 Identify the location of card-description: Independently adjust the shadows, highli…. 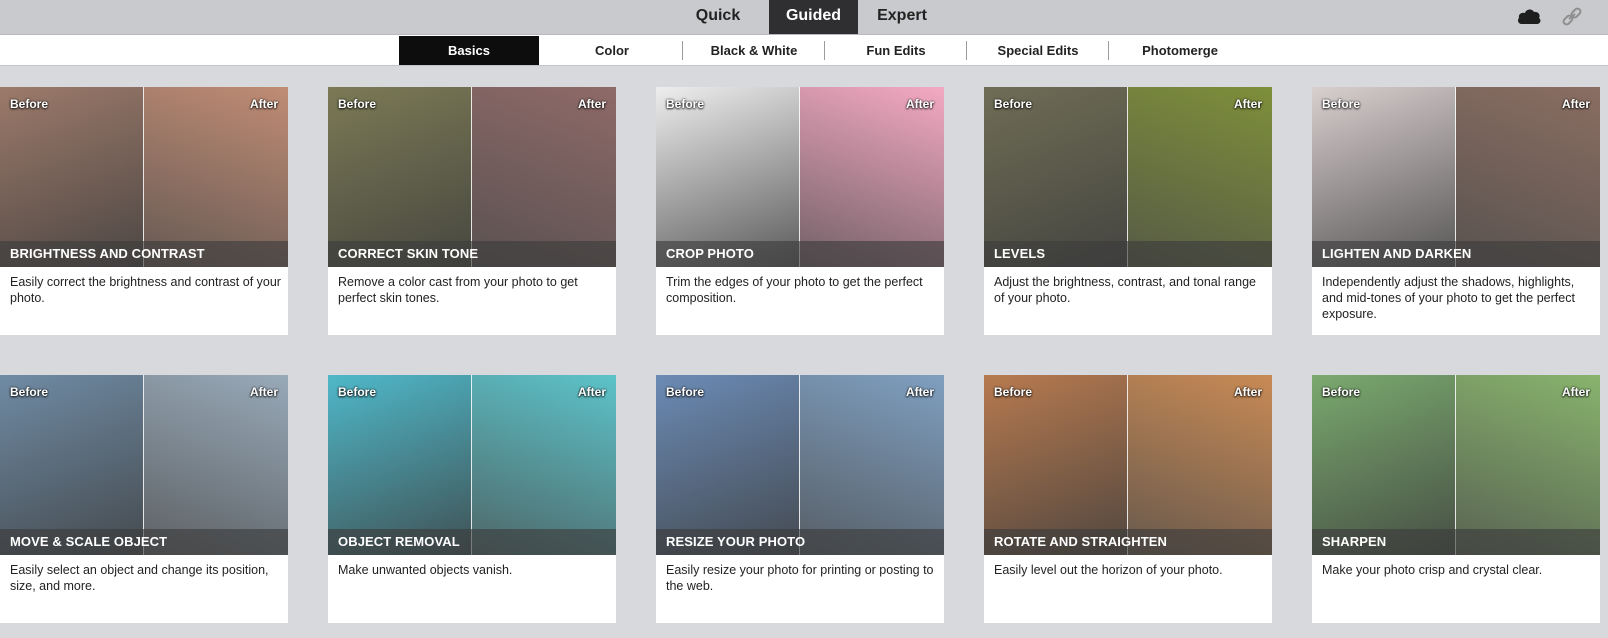
(1448, 298).